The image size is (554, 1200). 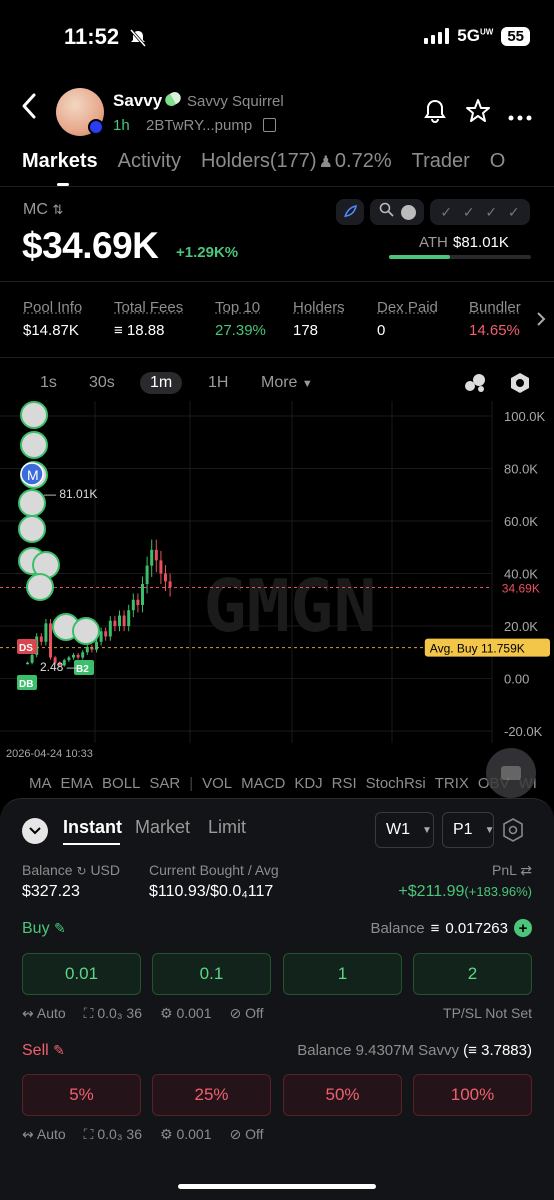 I want to click on y-tick-label: 60.0K, so click(x=521, y=521).